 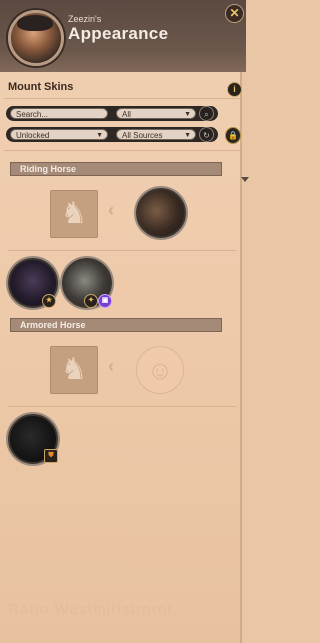 I want to click on filter-divider, so click(x=122, y=150).